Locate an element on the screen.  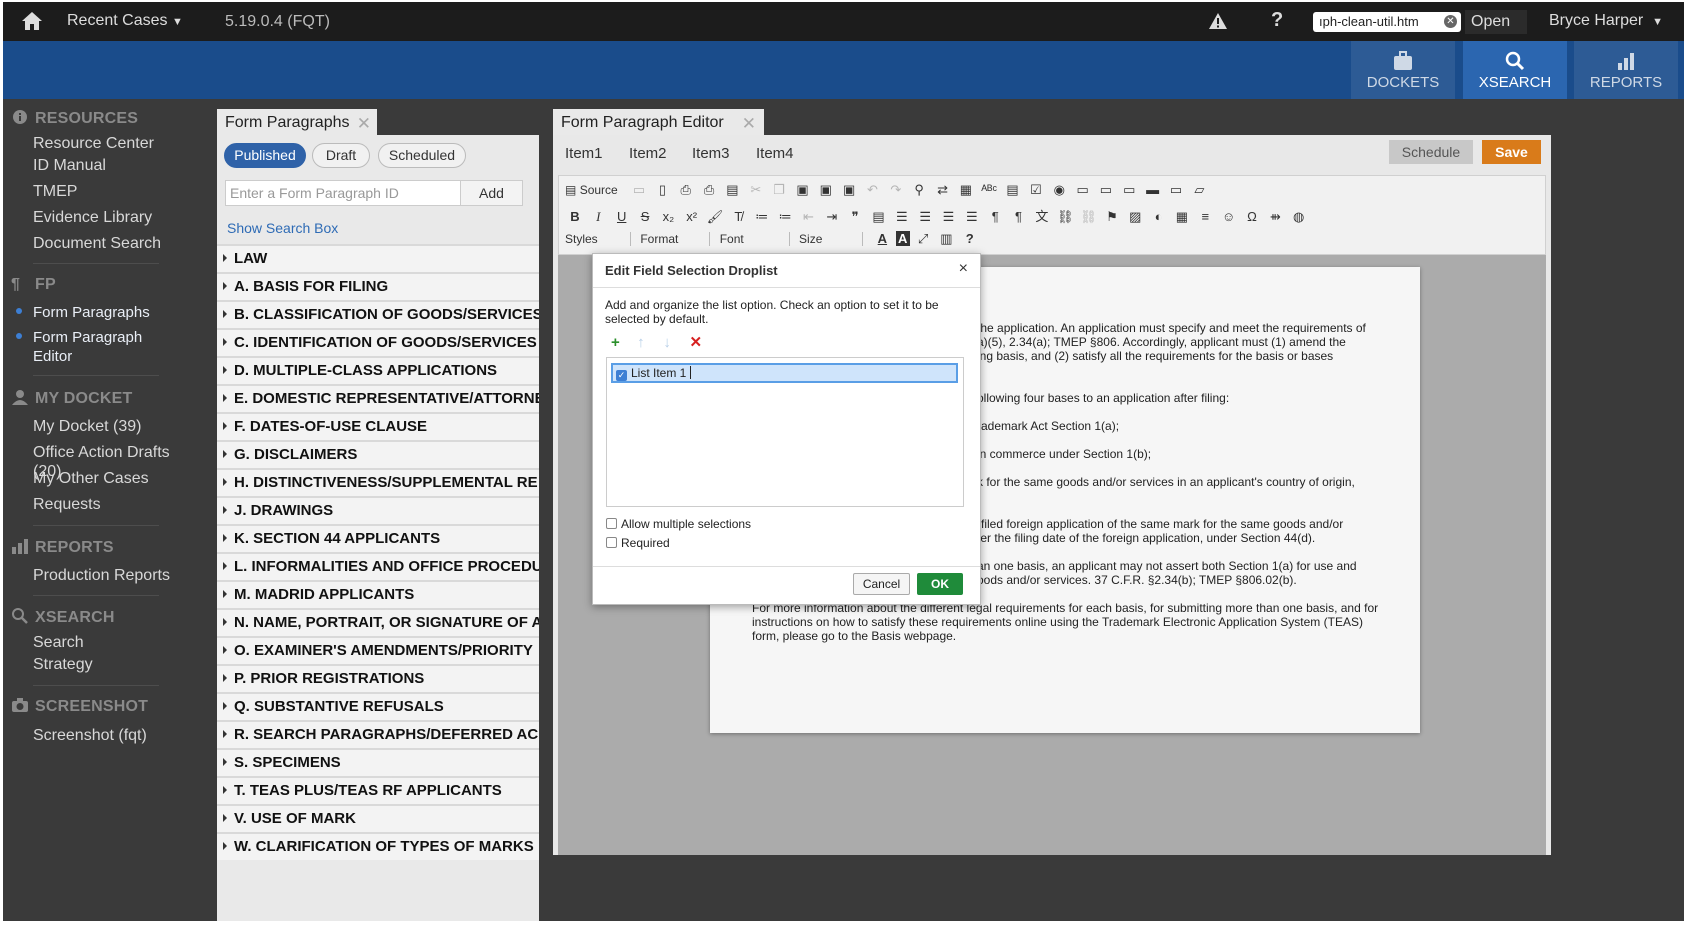
source-button: ▤ Source is located at coordinates (591, 190).